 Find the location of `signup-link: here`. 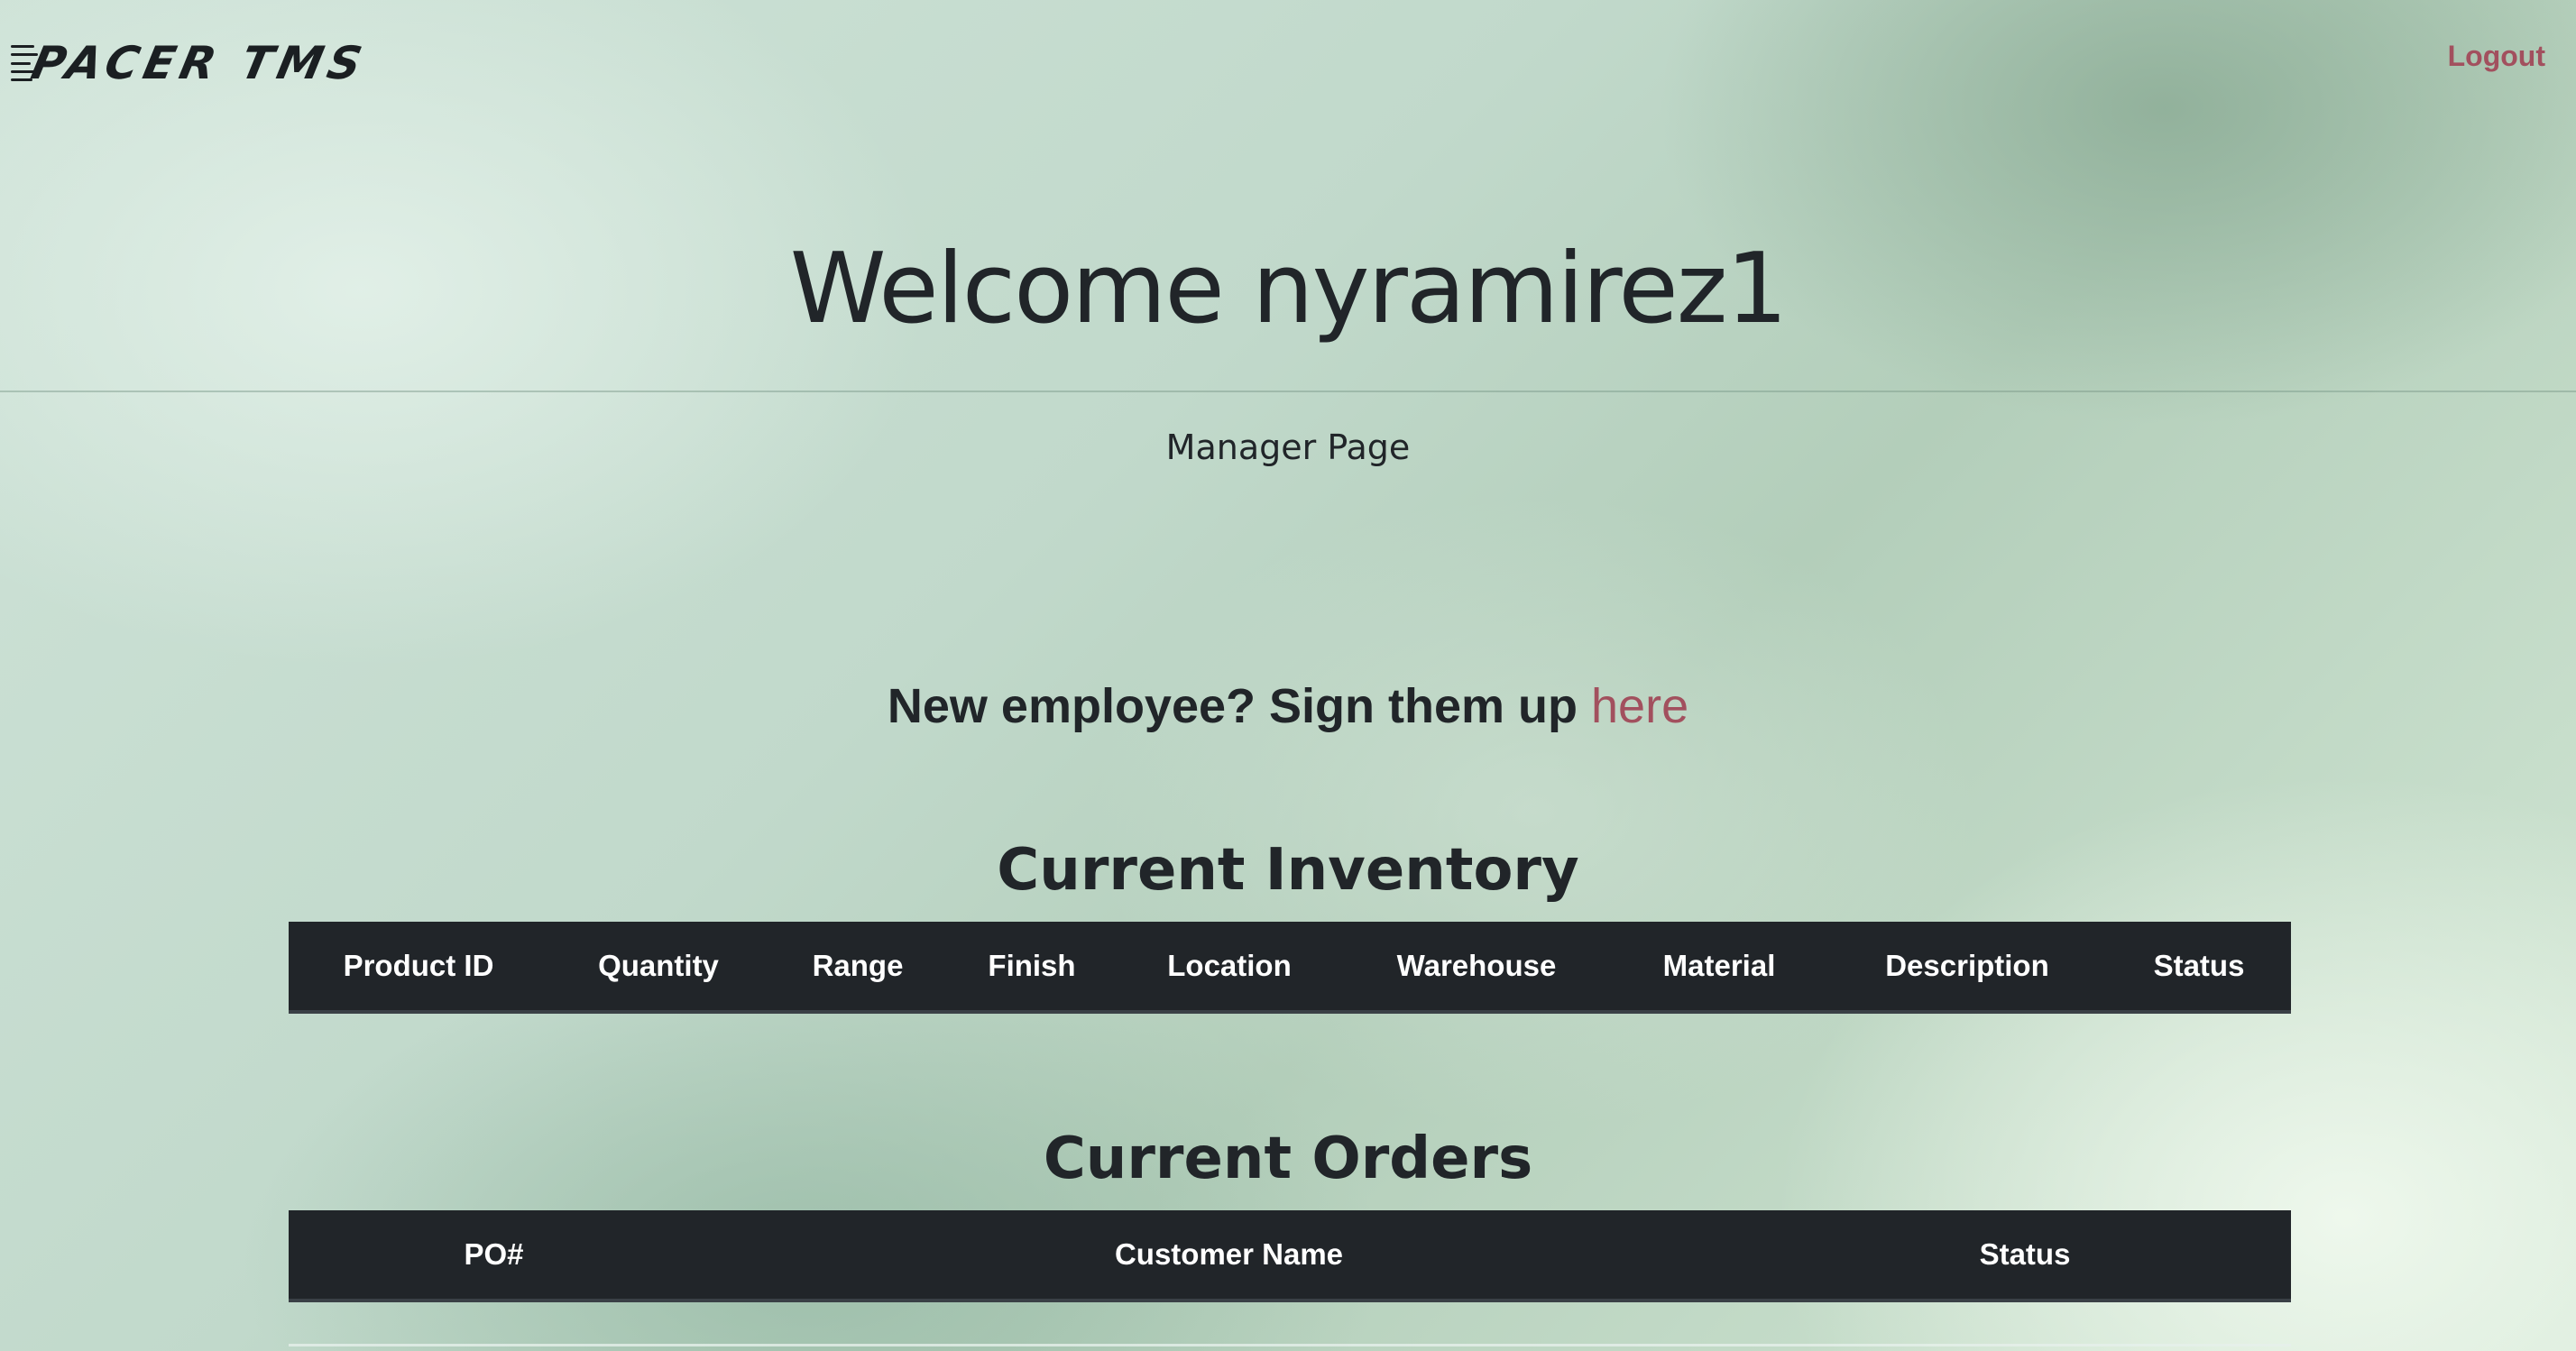

signup-link: here is located at coordinates (1639, 706).